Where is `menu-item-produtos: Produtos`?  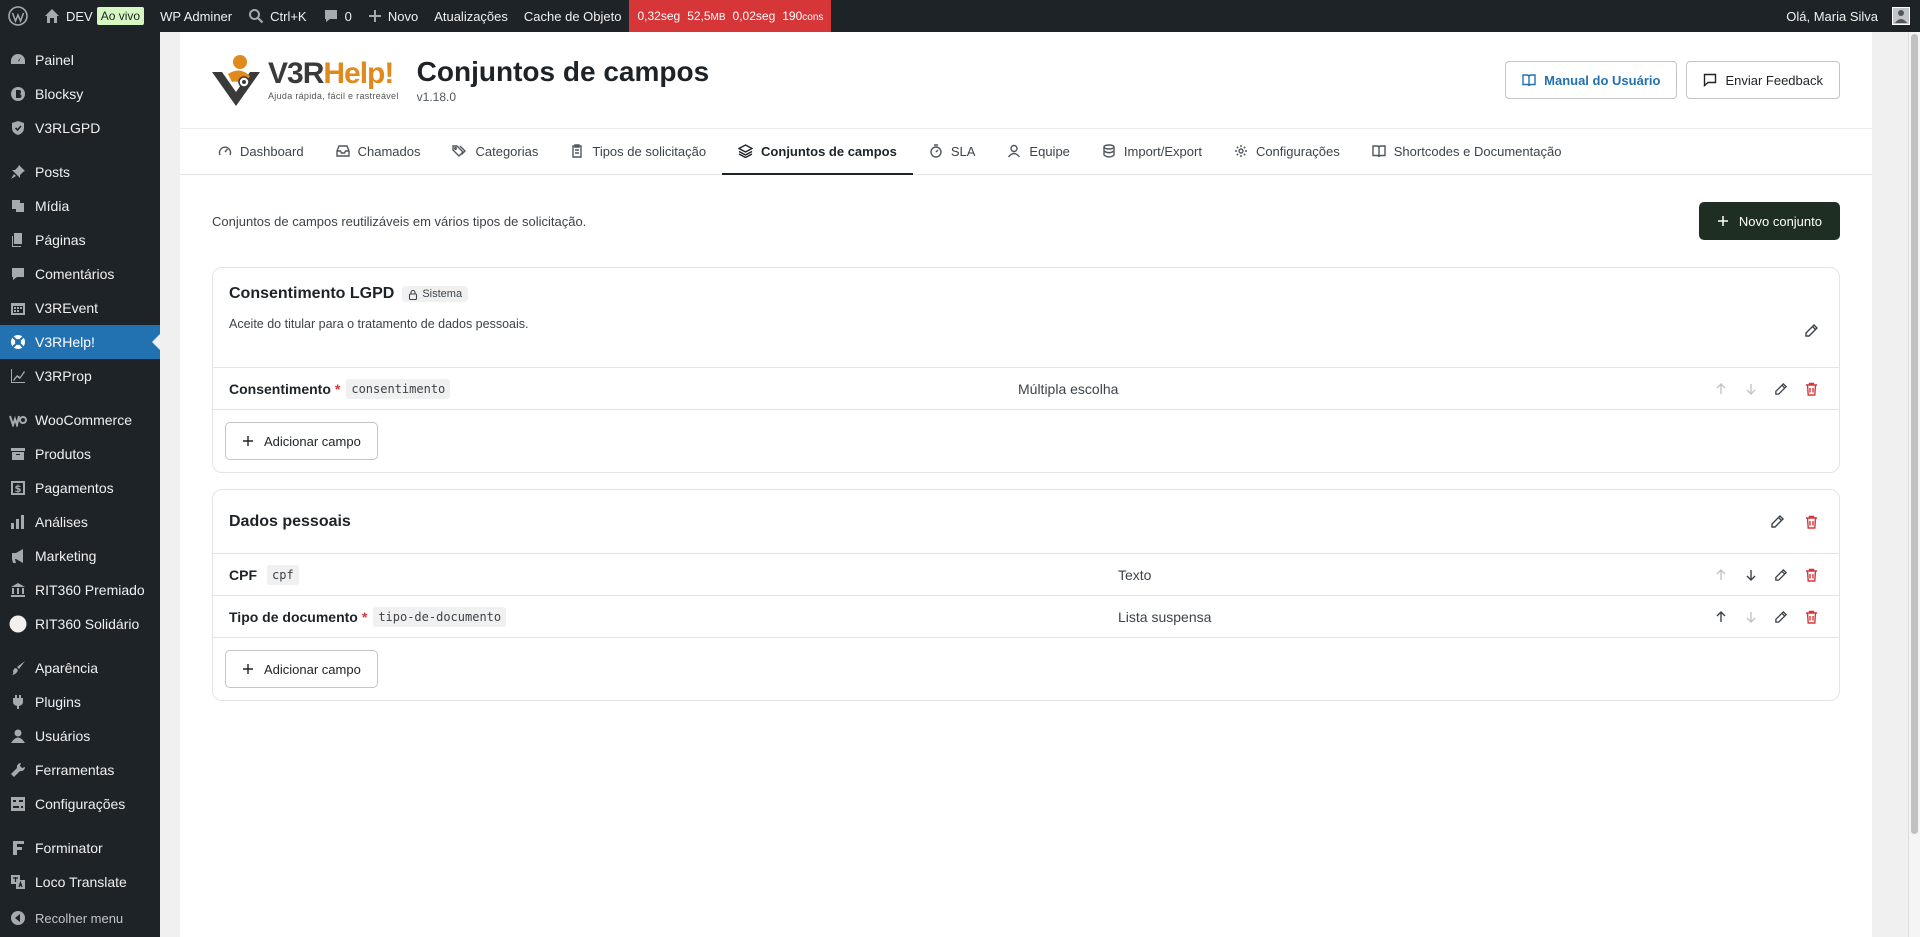
menu-item-produtos: Produtos is located at coordinates (80, 454).